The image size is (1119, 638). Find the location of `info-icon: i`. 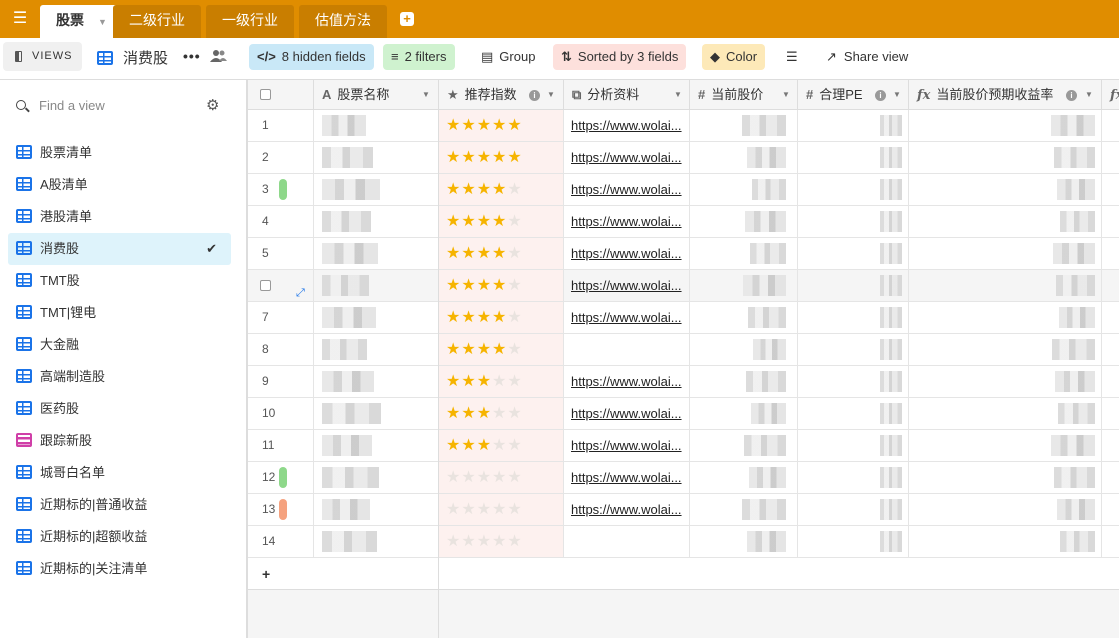

info-icon: i is located at coordinates (1071, 95).